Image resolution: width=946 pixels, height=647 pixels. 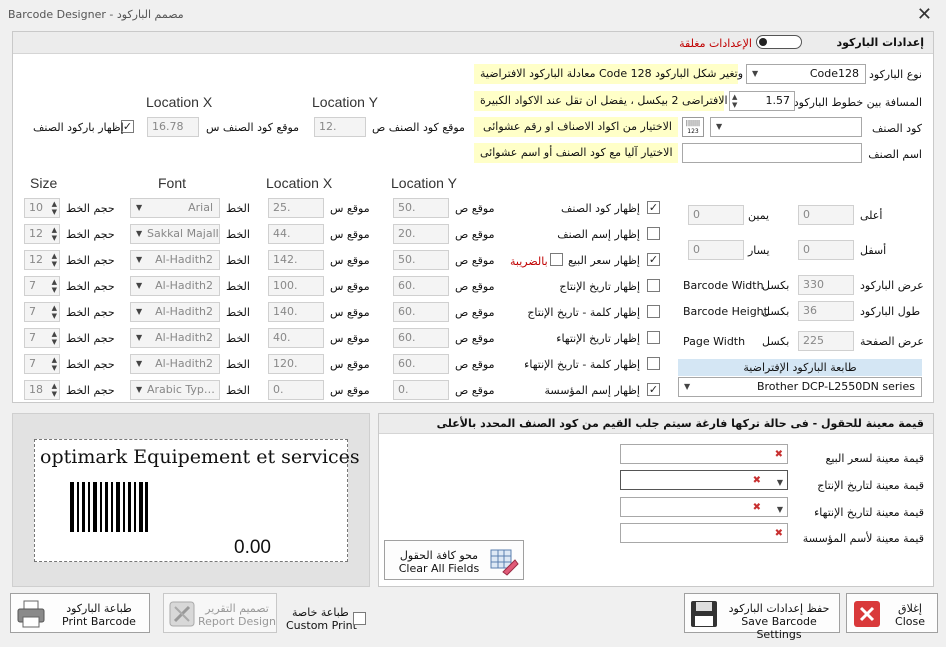 What do you see at coordinates (716, 215) in the screenshot?
I see `margin-right-input: 0` at bounding box center [716, 215].